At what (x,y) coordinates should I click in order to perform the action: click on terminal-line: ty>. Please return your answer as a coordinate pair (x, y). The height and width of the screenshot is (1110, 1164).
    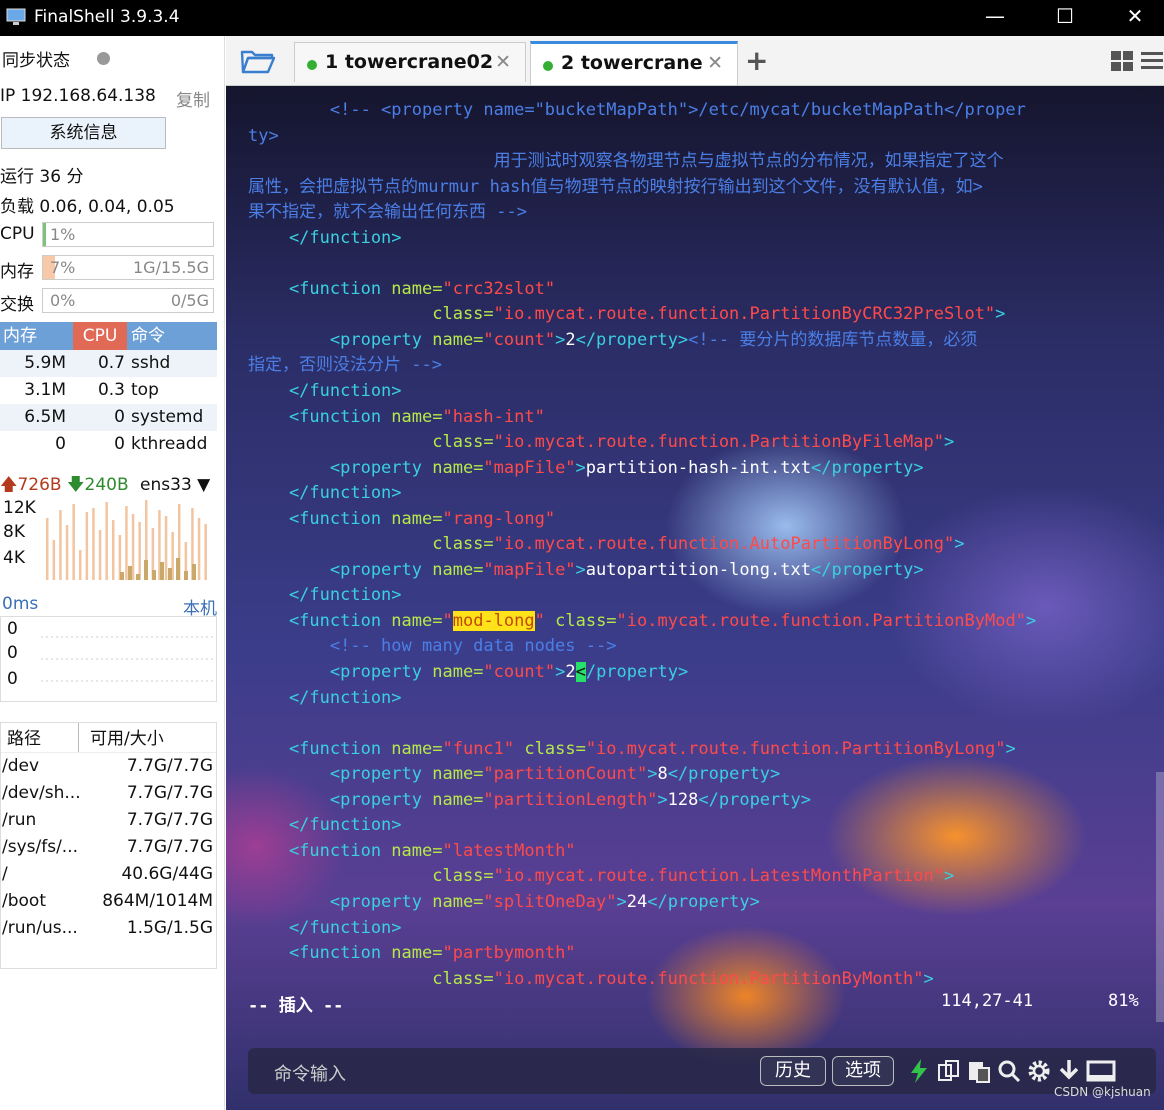
    Looking at the image, I should click on (642, 137).